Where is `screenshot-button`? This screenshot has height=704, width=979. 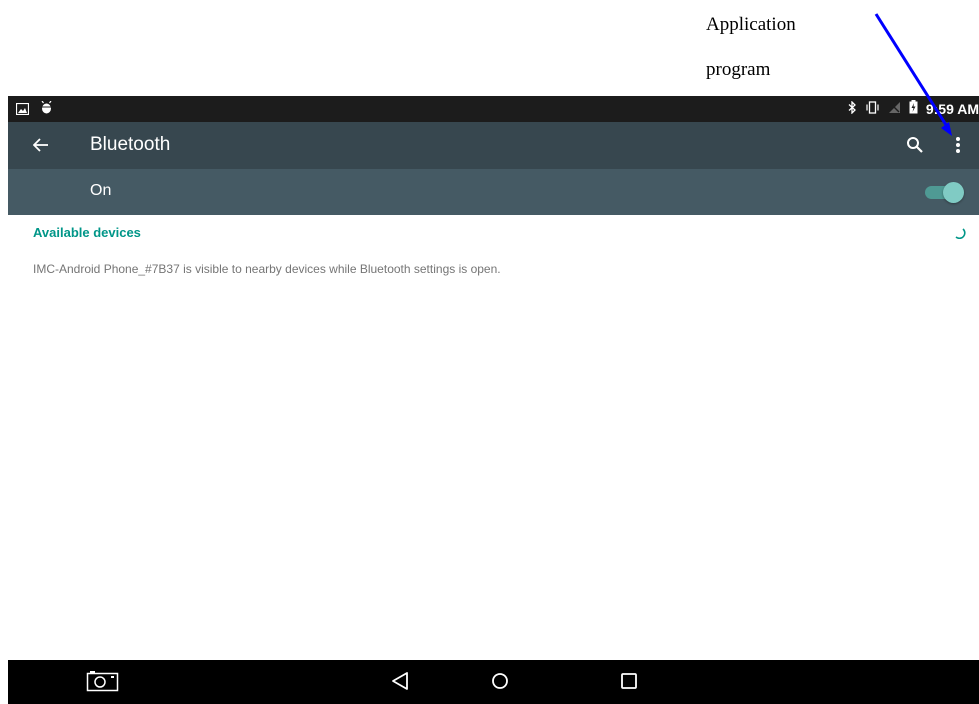 screenshot-button is located at coordinates (102, 682).